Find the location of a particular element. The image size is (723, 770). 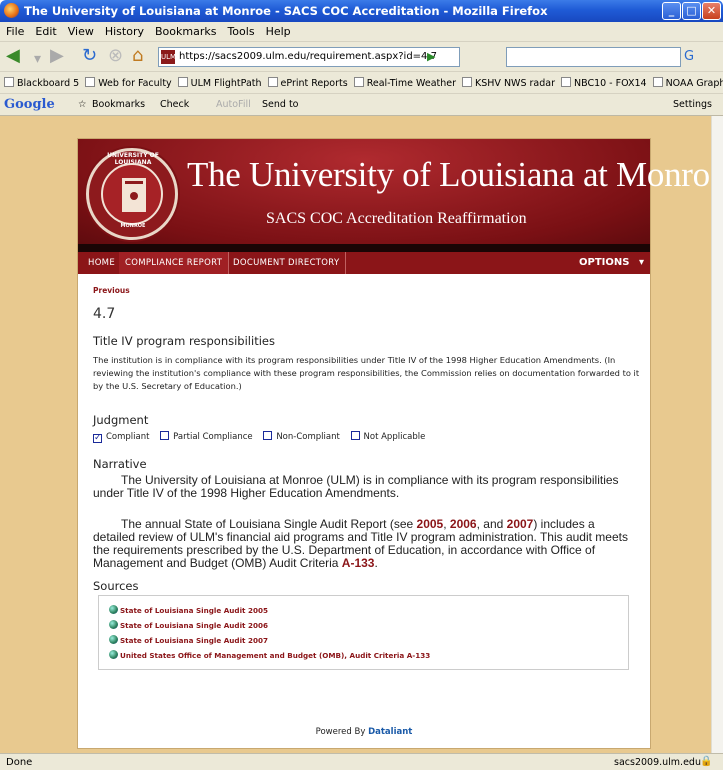

menu-file: File is located at coordinates (14, 30).